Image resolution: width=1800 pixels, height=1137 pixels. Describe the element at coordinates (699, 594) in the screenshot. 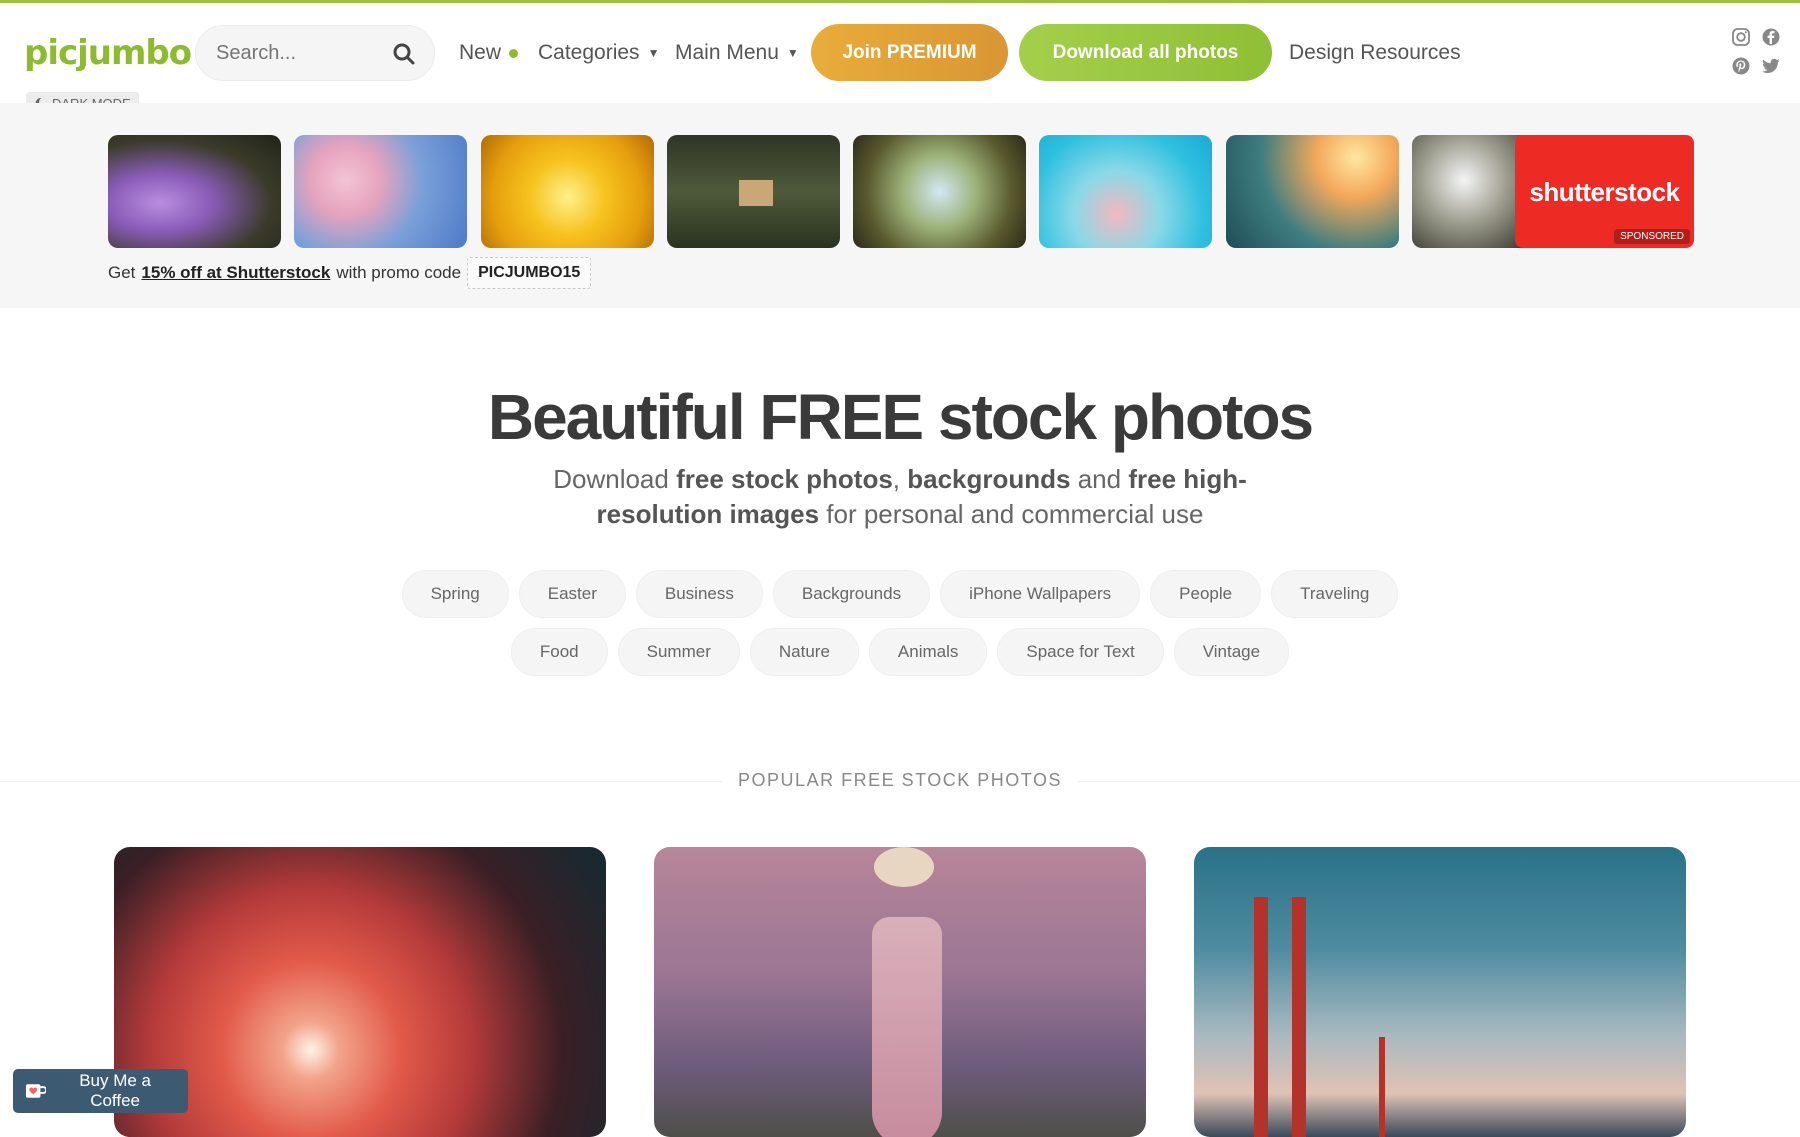

I see `tag-business: Business` at that location.